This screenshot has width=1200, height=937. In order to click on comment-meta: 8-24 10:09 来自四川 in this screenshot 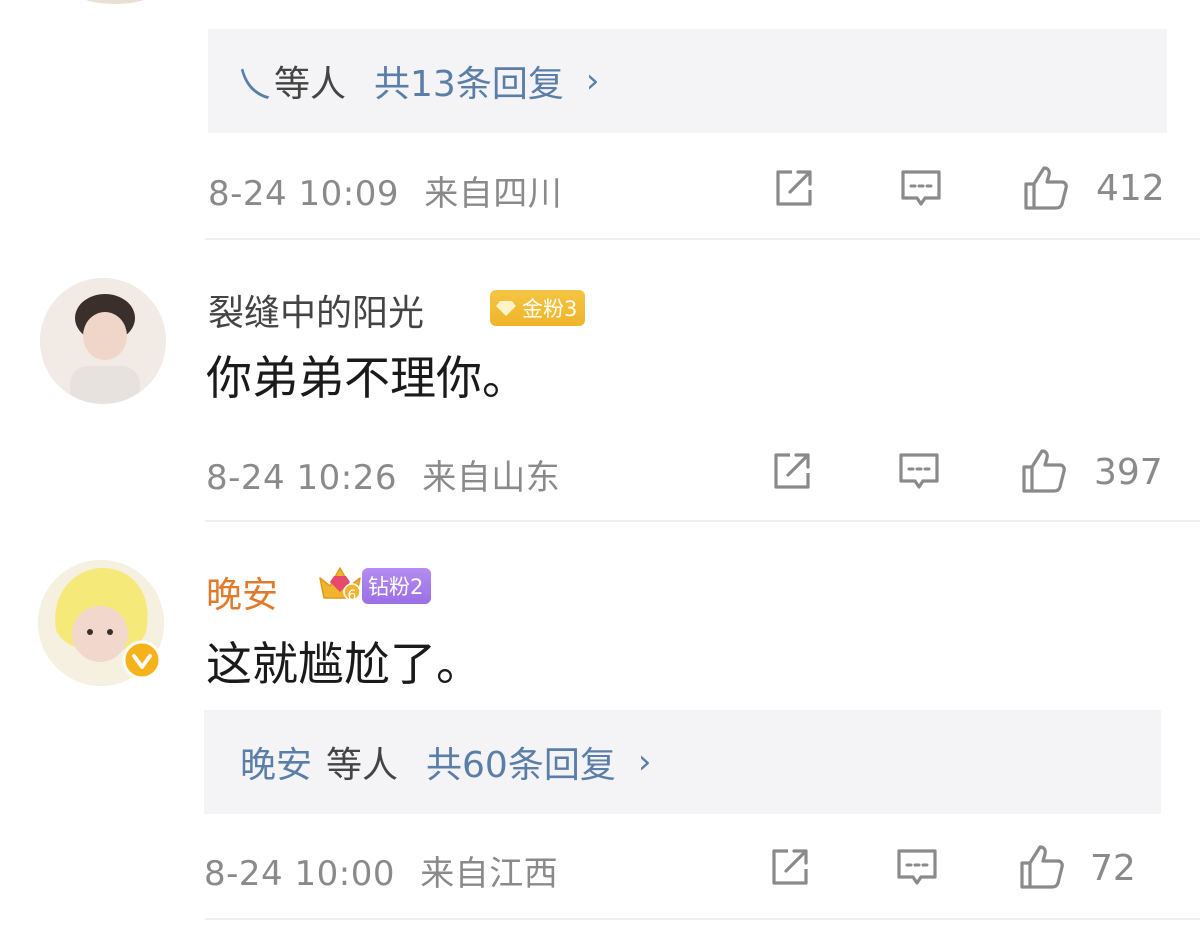, I will do `click(385, 190)`.